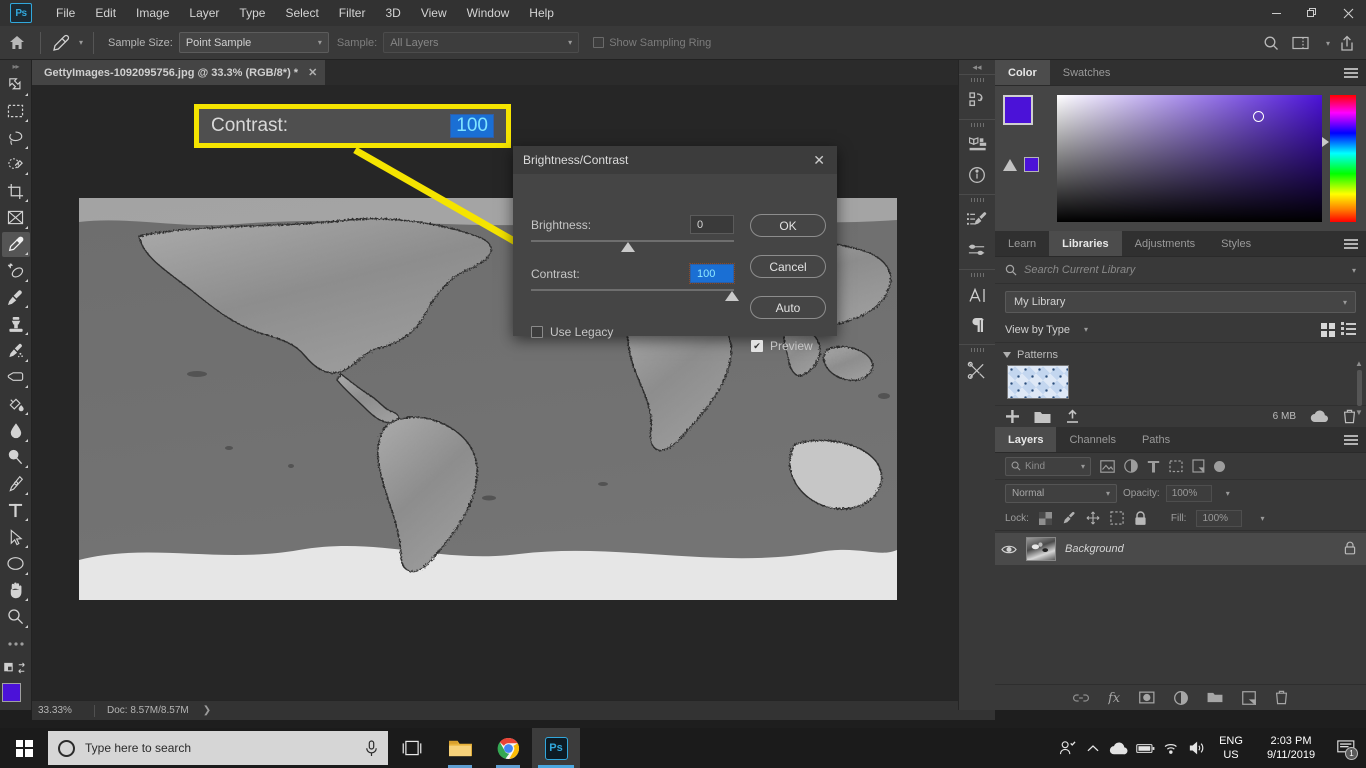 The image size is (1366, 768). Describe the element at coordinates (1176, 466) in the screenshot. I see `filter-shape-icon` at that location.